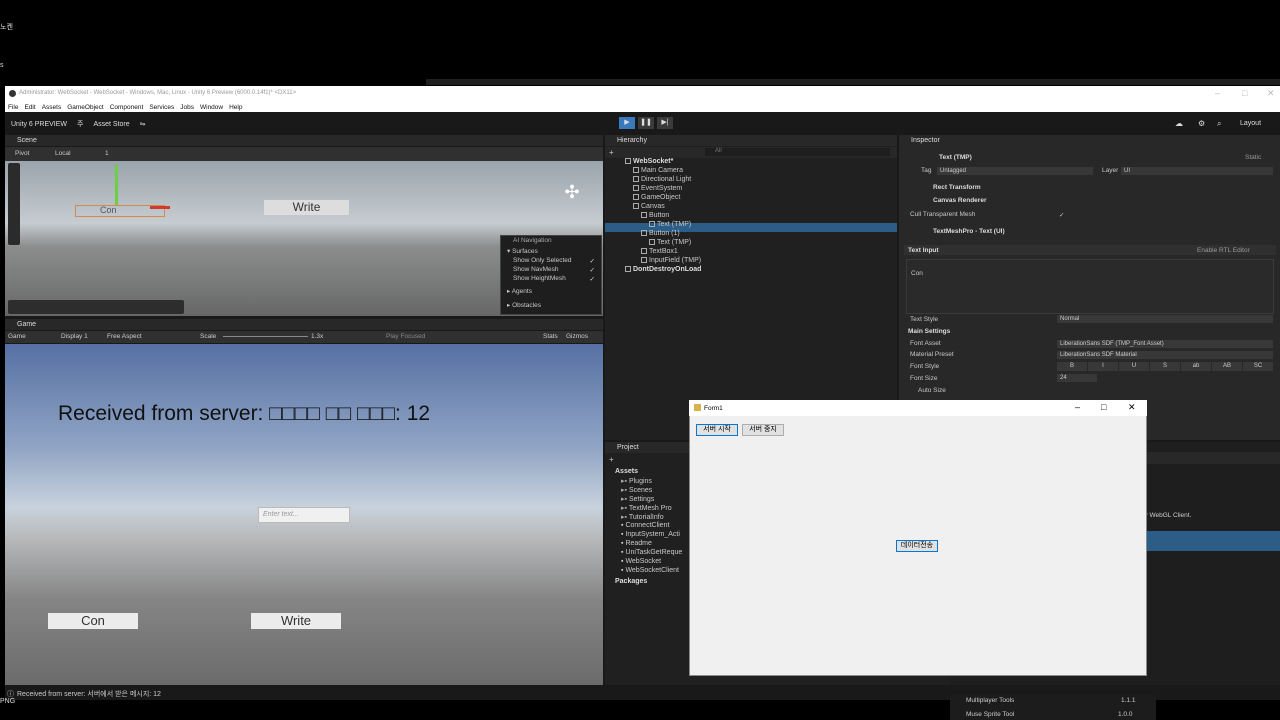 The height and width of the screenshot is (720, 1280). What do you see at coordinates (29, 107) in the screenshot?
I see `menu-edit: Edit` at bounding box center [29, 107].